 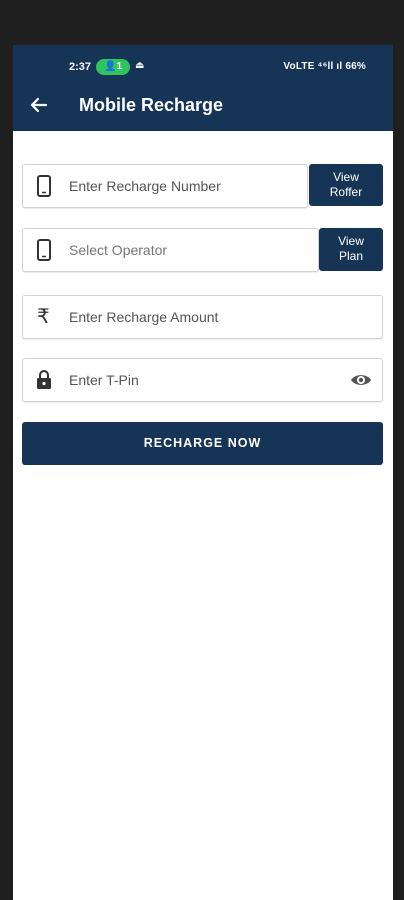 What do you see at coordinates (202, 21) in the screenshot?
I see `screen-top-bar` at bounding box center [202, 21].